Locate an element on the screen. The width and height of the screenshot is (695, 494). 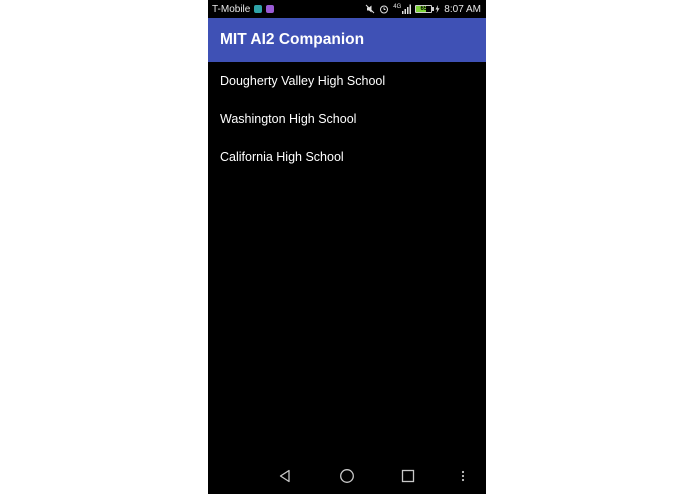
home-button is located at coordinates (347, 476).